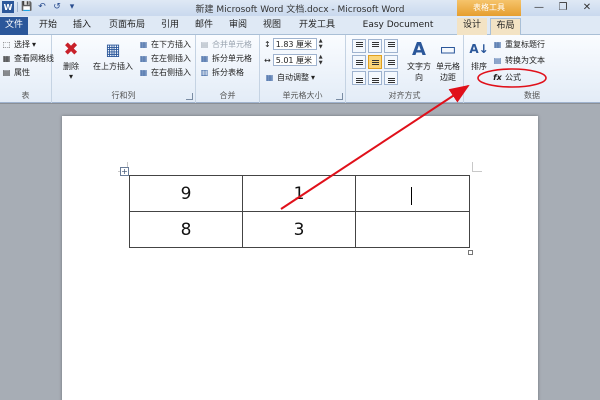  Describe the element at coordinates (404, 95) in the screenshot. I see `group-label-alignment: 对齐方式` at that location.